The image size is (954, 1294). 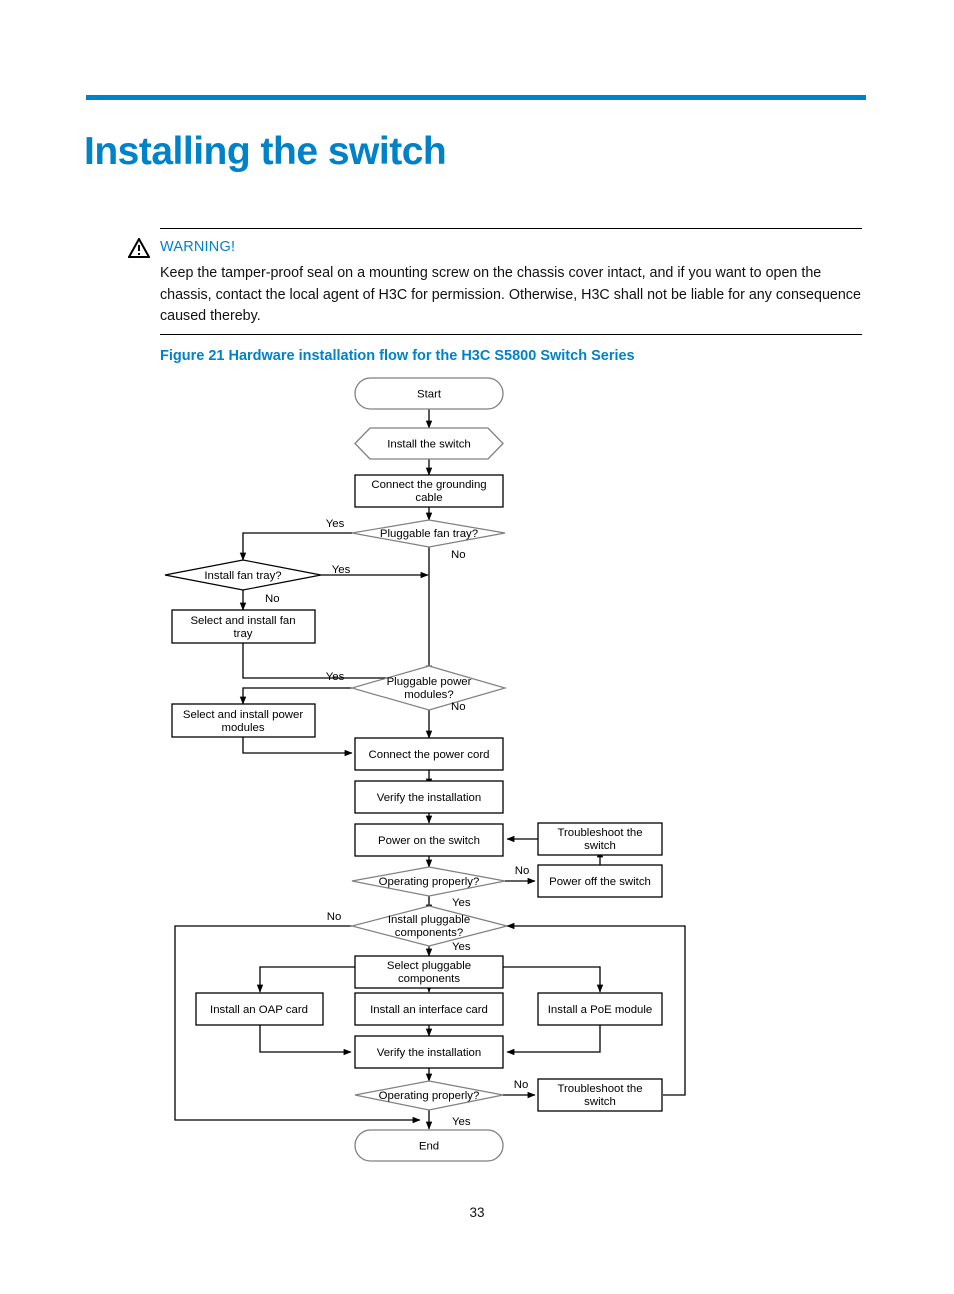 I want to click on flow-node-end: End, so click(x=429, y=1145).